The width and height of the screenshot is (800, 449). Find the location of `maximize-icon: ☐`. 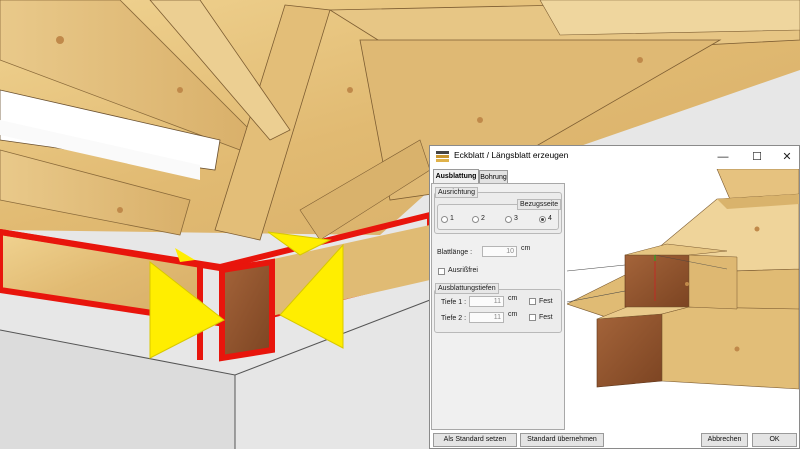

maximize-icon: ☐ is located at coordinates (757, 157).